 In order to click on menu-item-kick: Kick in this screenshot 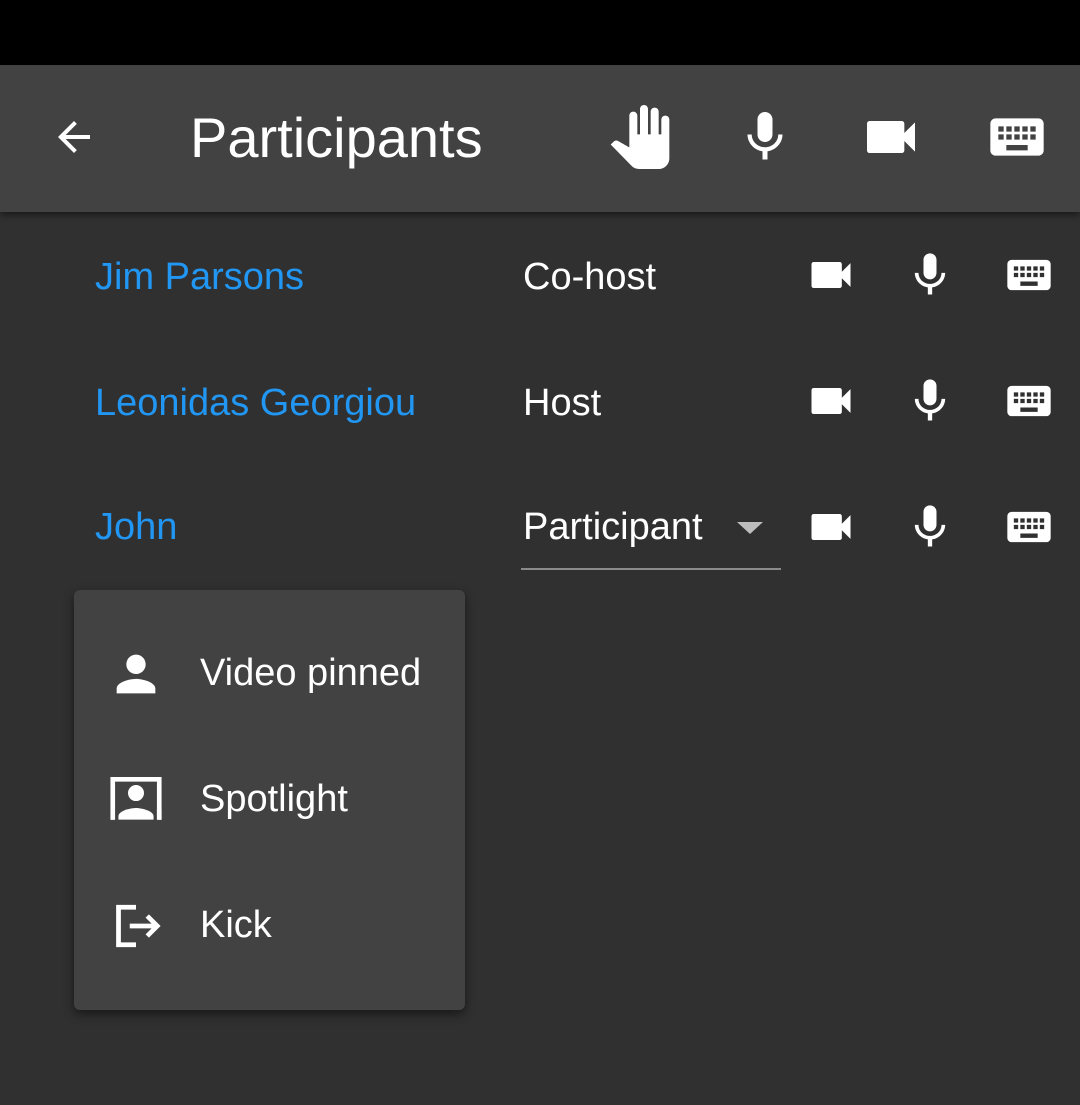, I will do `click(269, 924)`.